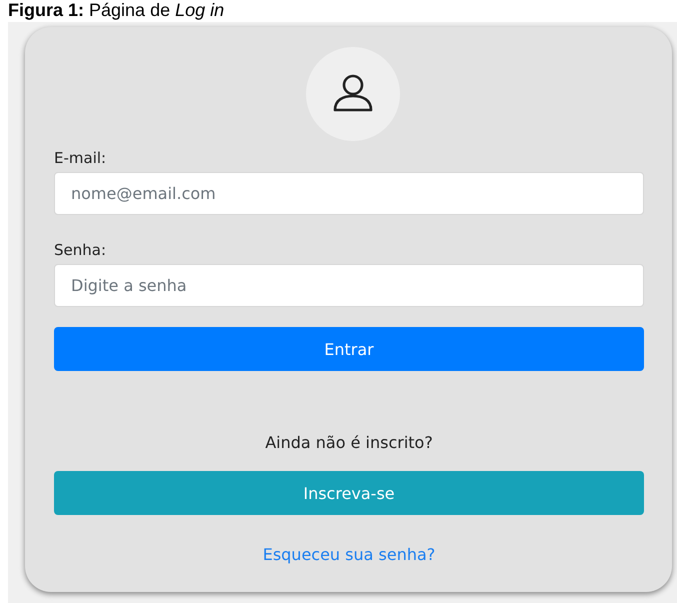 This screenshot has width=677, height=603. Describe the element at coordinates (349, 554) in the screenshot. I see `forgot-password-link: Esqueceu sua senha?` at that location.